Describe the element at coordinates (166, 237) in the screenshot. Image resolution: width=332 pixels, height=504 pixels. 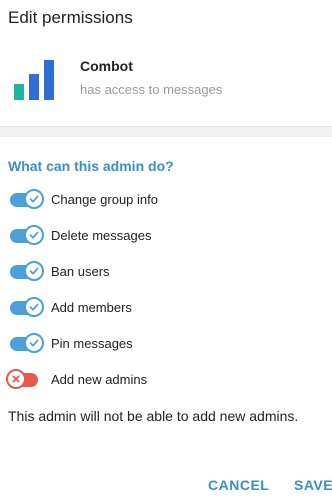
I see `permission-delete-messages: Delete messages` at that location.